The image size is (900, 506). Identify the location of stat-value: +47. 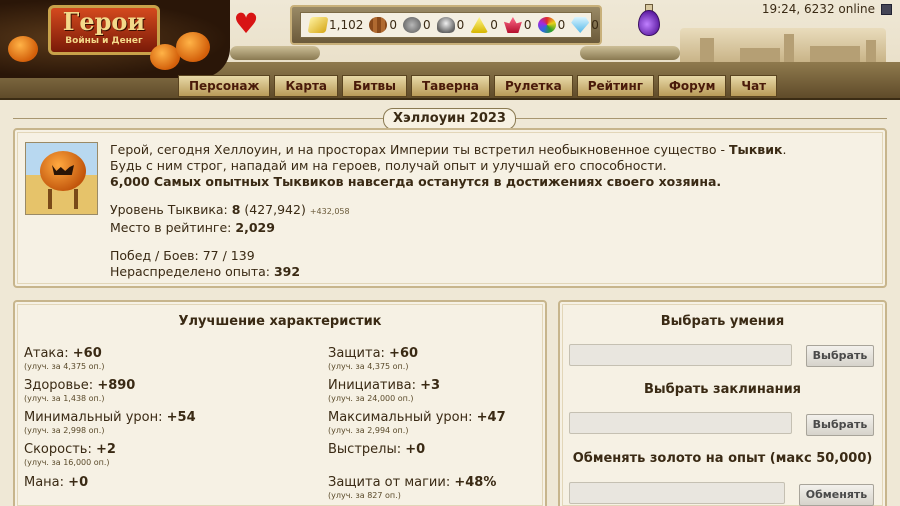
(491, 417).